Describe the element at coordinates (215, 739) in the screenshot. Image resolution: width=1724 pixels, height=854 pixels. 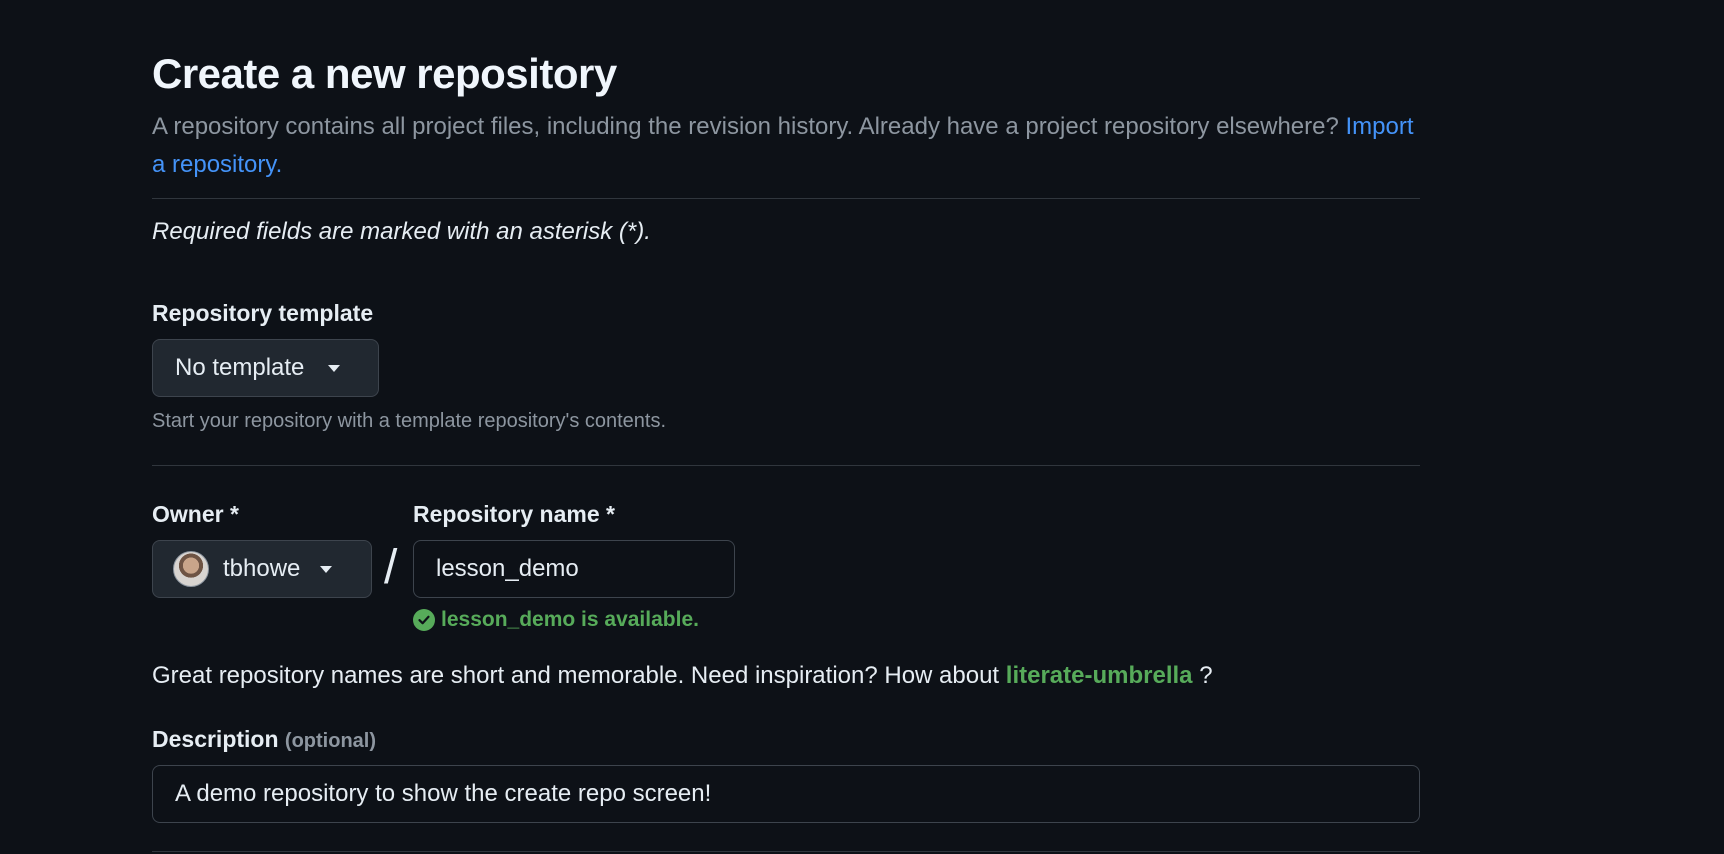
I see `description-label-text: Description` at that location.